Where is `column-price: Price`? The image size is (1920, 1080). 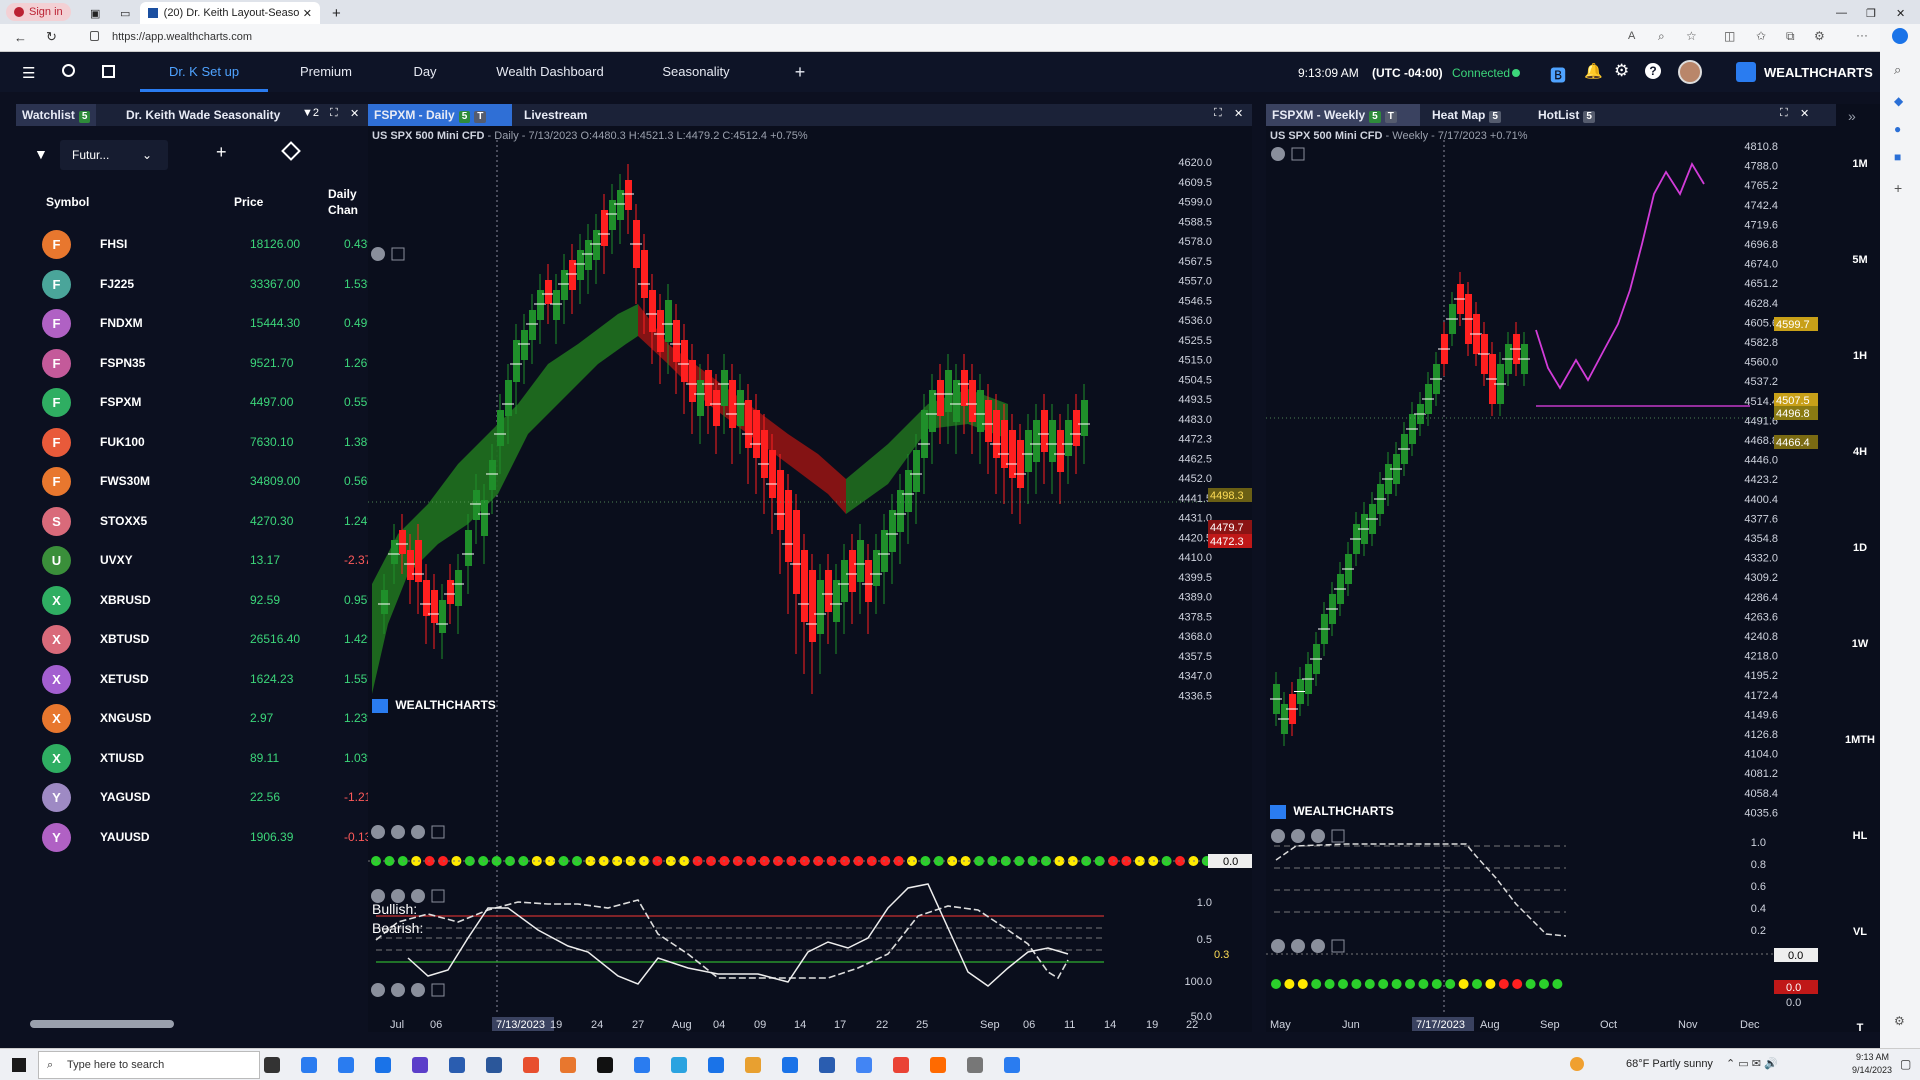
column-price: Price is located at coordinates (248, 202).